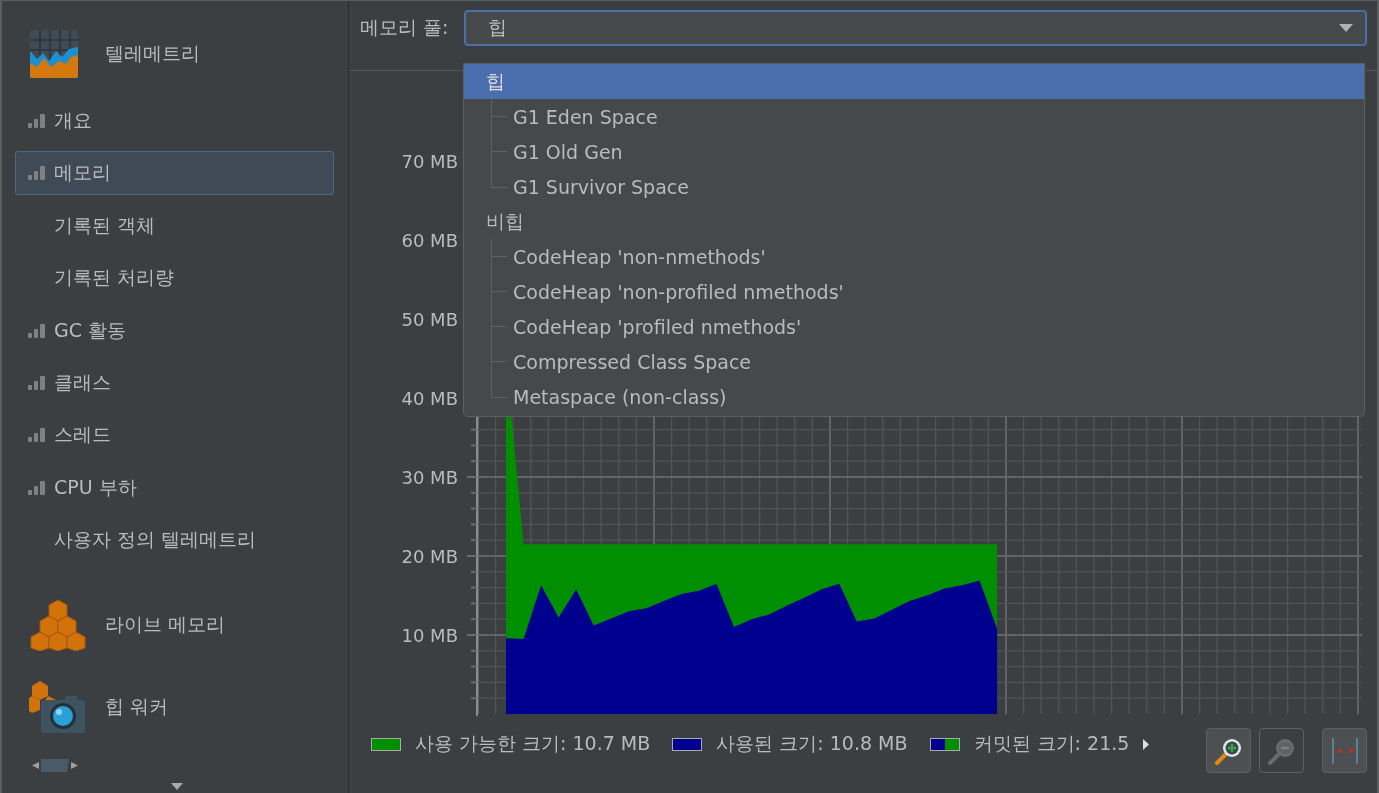 The width and height of the screenshot is (1379, 793). What do you see at coordinates (1146, 744) in the screenshot?
I see `overflow-arrow-icon` at bounding box center [1146, 744].